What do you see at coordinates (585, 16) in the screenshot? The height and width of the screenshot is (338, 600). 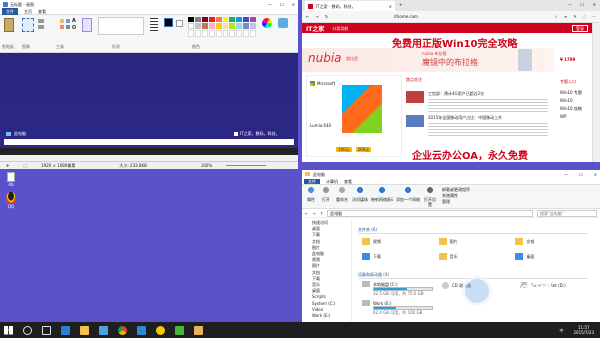 I see `share-icon: ◌` at bounding box center [585, 16].